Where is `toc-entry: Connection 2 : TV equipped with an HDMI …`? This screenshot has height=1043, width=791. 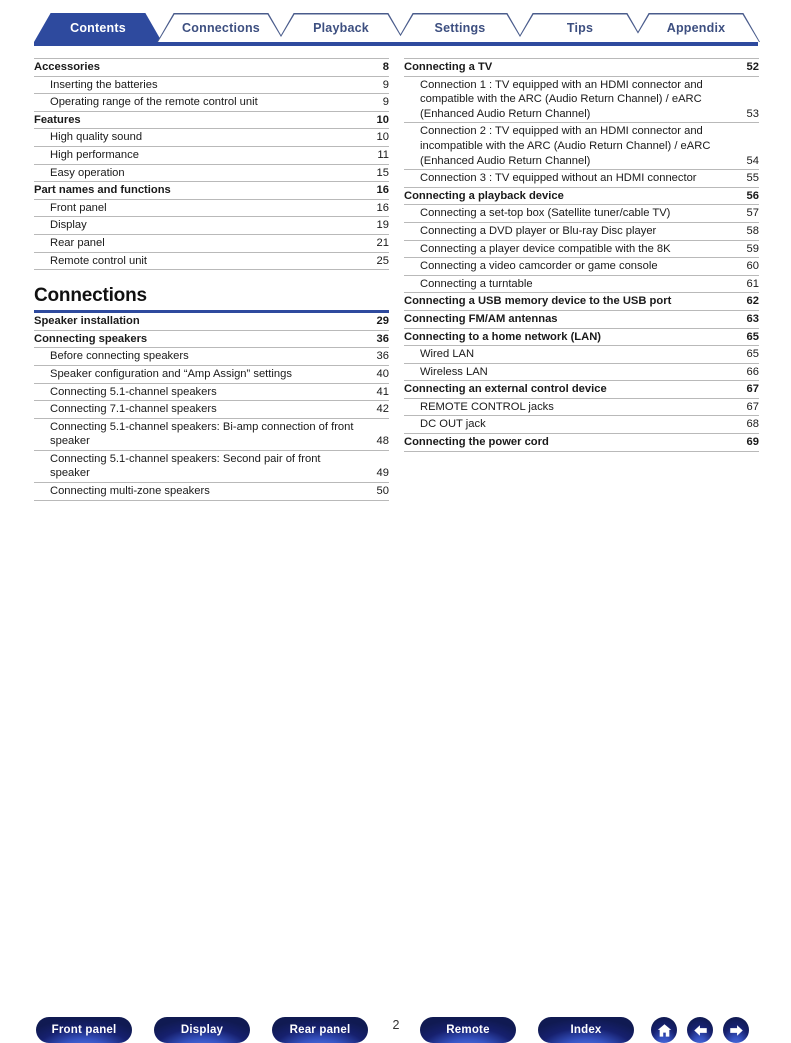 toc-entry: Connection 2 : TV equipped with an HDMI … is located at coordinates (581, 147).